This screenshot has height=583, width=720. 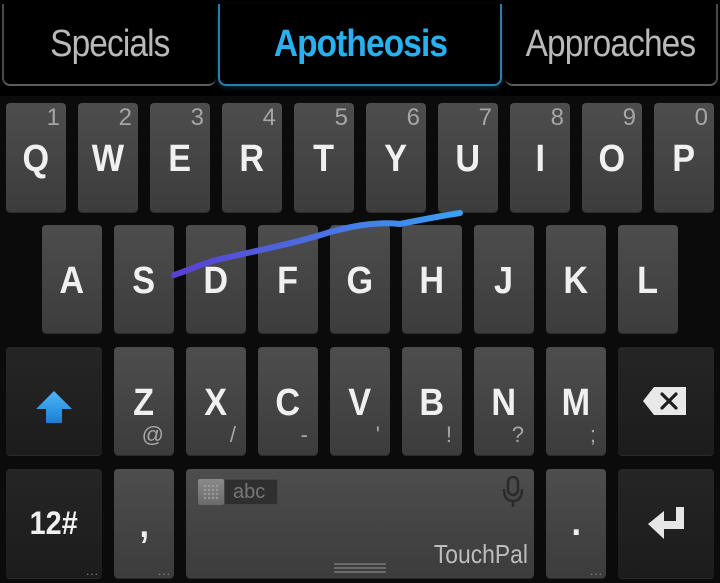 What do you see at coordinates (125, 117) in the screenshot?
I see `key-number-hint: 2` at bounding box center [125, 117].